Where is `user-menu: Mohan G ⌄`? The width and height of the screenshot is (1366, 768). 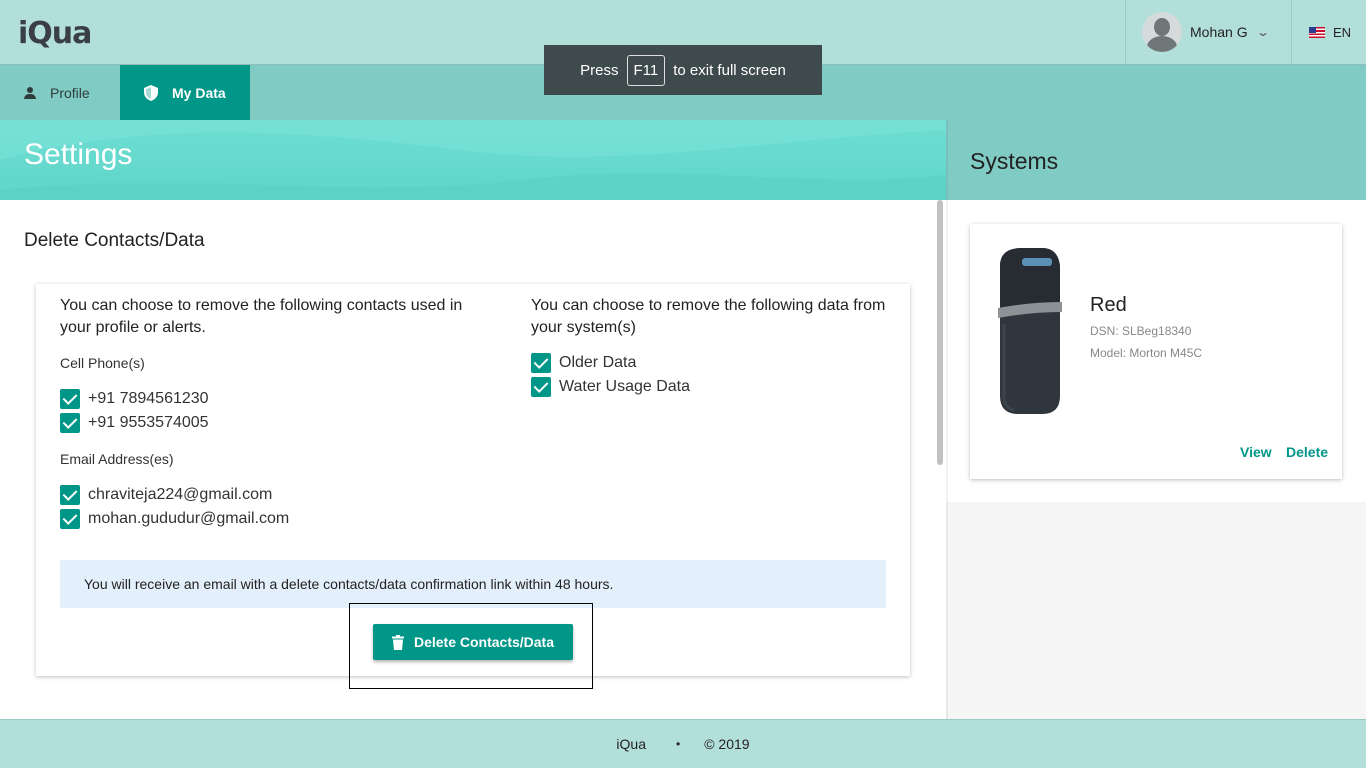 user-menu: Mohan G ⌄ is located at coordinates (1208, 32).